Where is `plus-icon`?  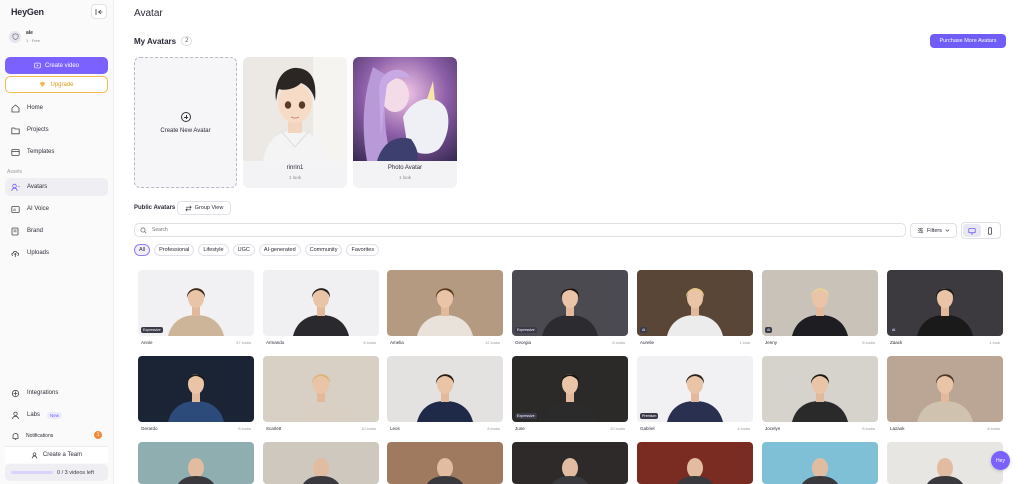
plus-icon is located at coordinates (185, 116).